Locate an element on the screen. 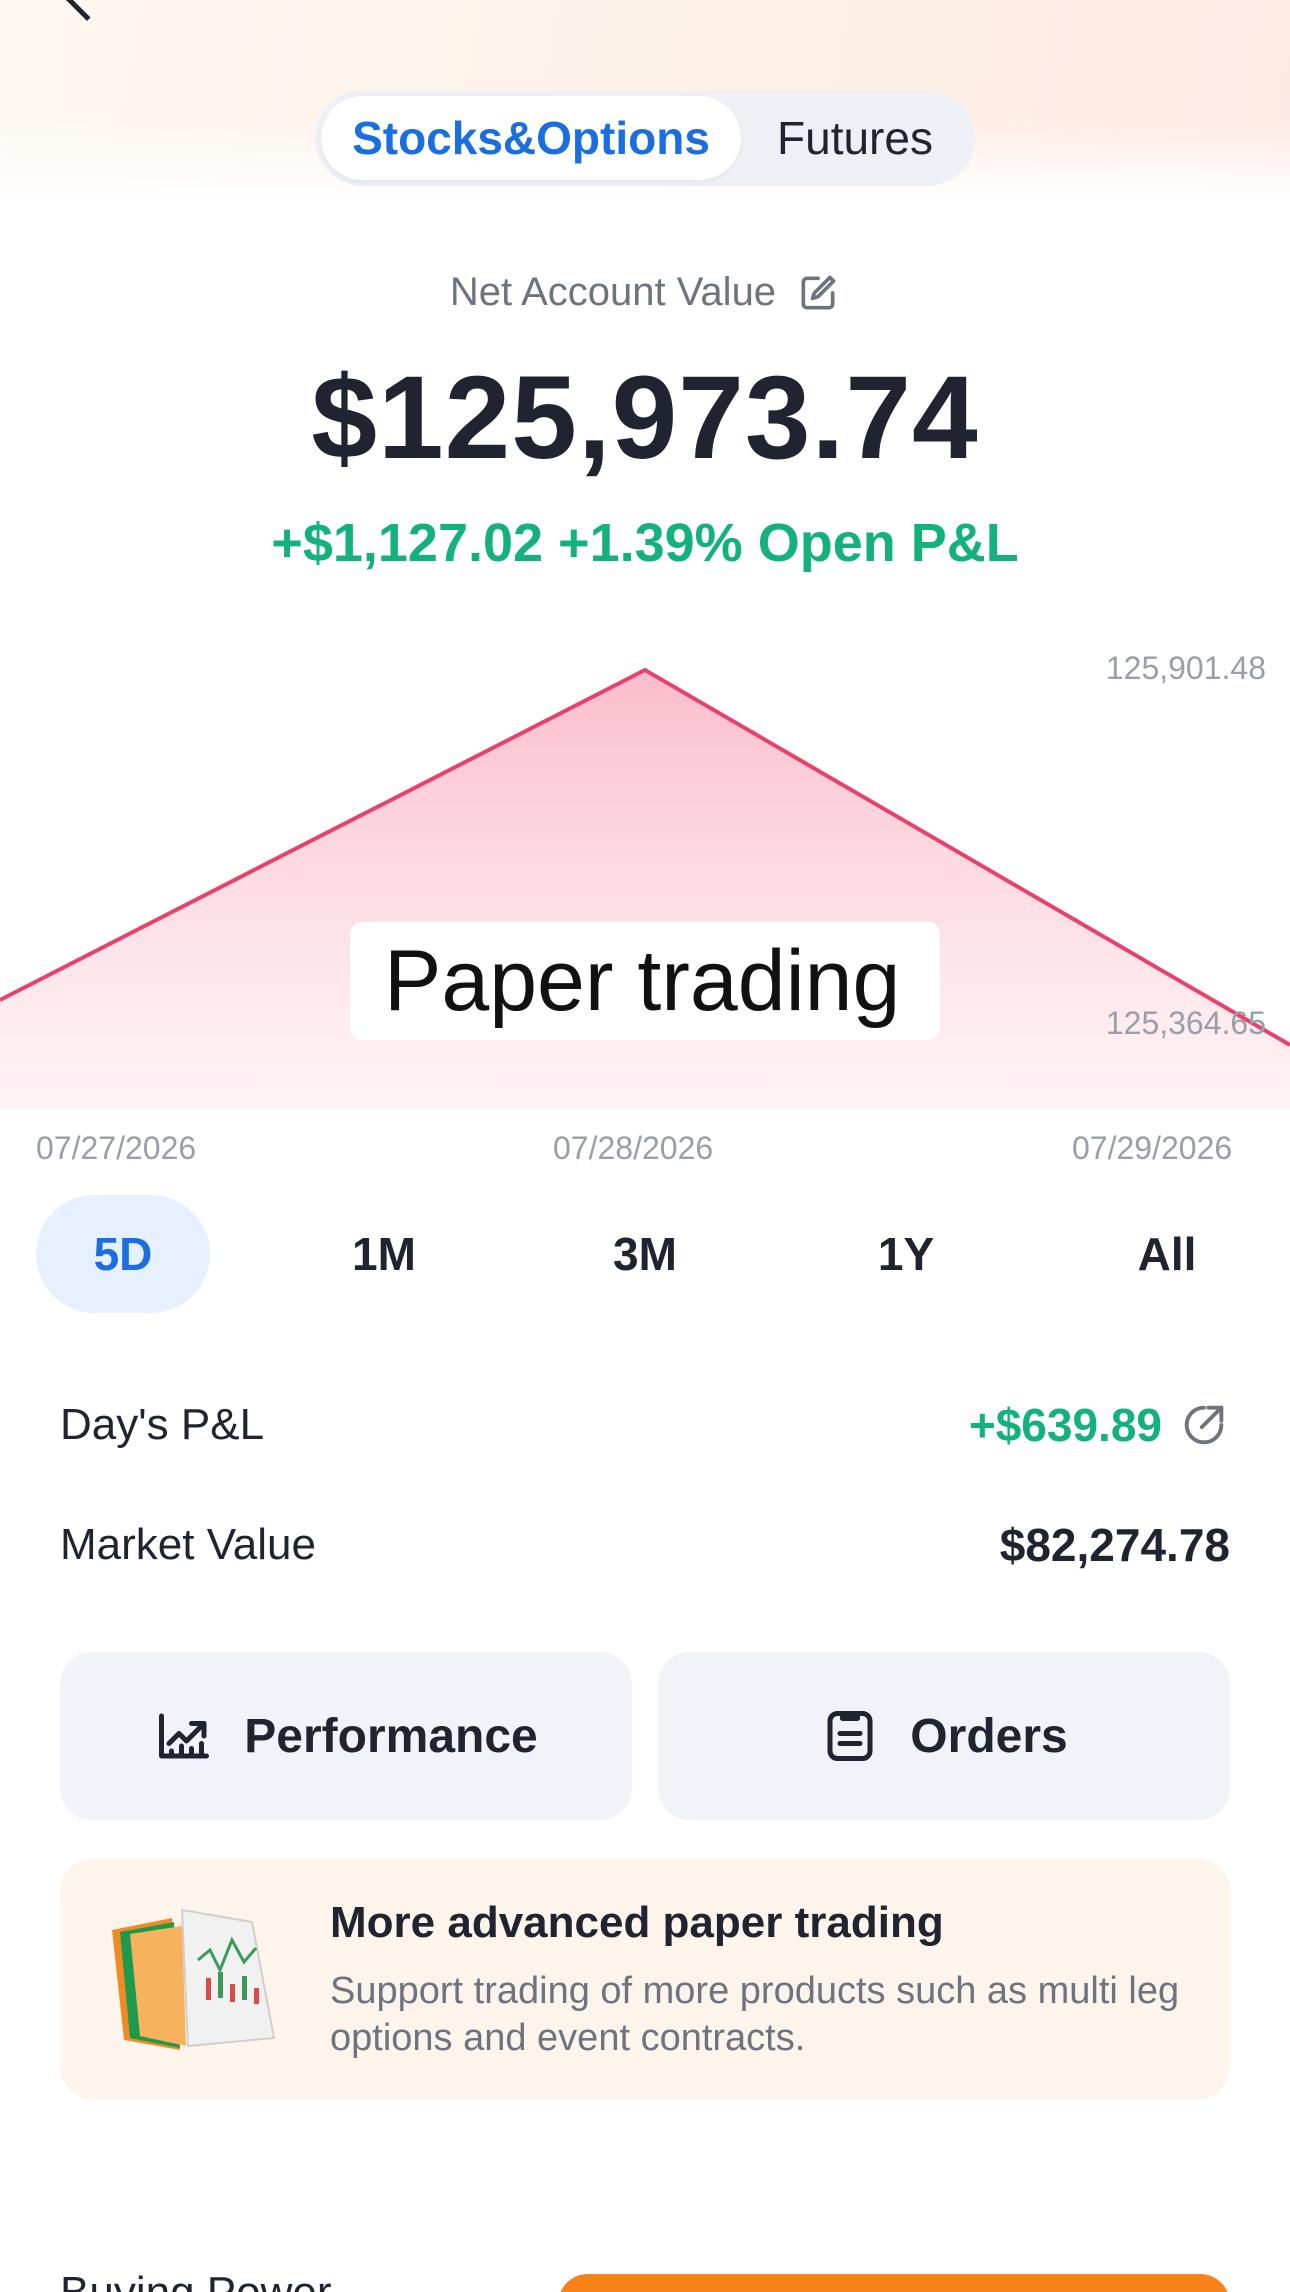  edit-icon is located at coordinates (818, 293).